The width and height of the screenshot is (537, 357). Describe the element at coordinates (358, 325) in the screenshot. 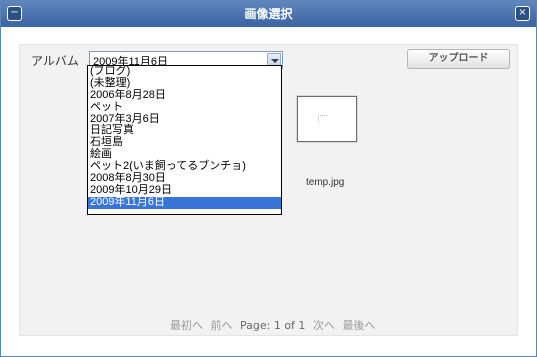

I see `pager-last-link: 最後へ` at that location.